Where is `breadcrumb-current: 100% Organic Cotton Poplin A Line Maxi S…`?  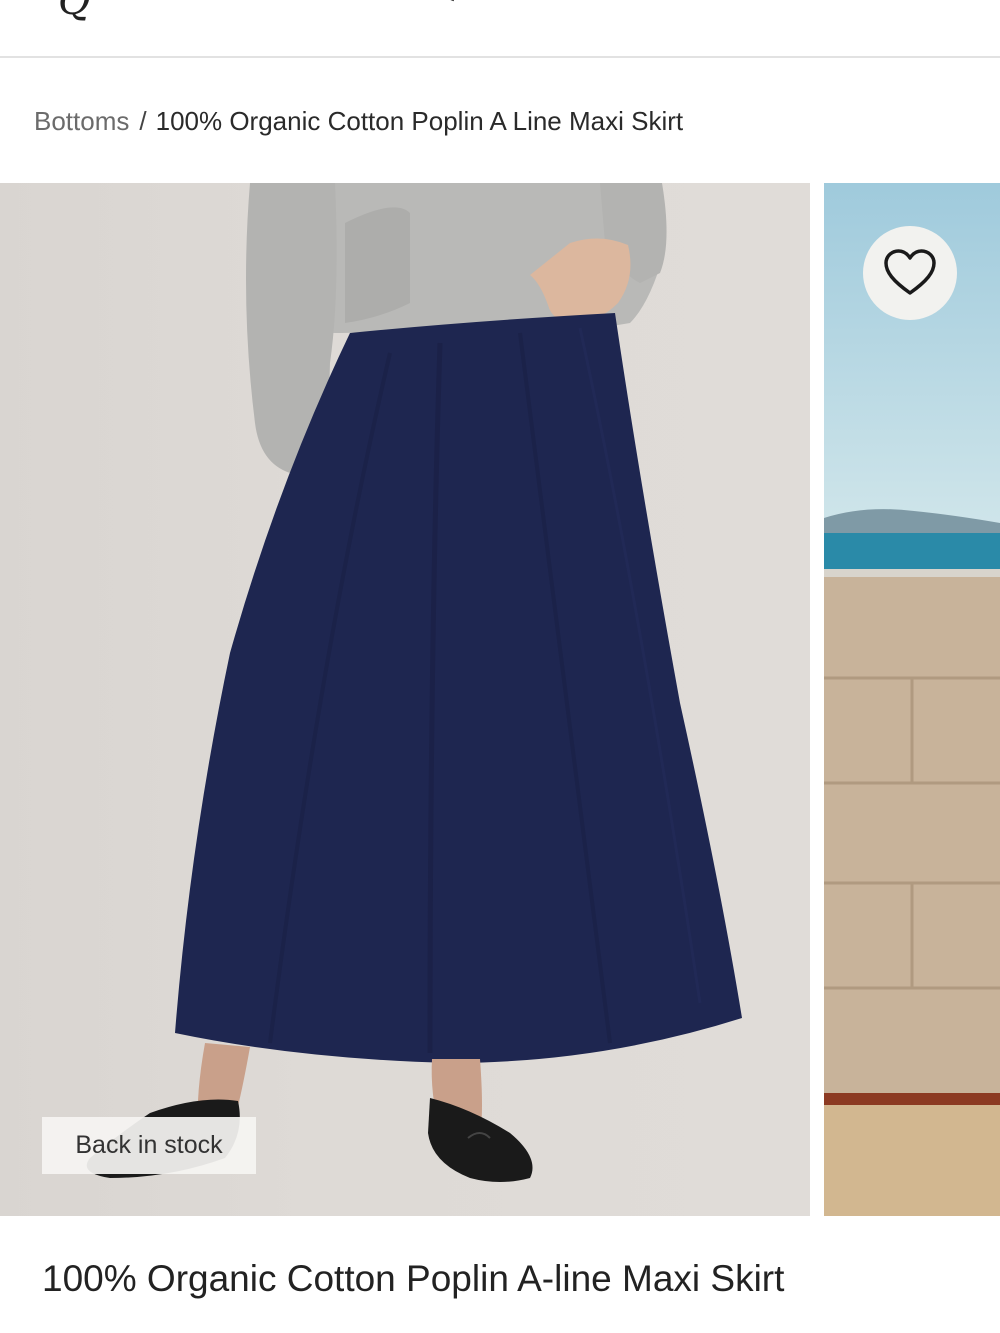 breadcrumb-current: 100% Organic Cotton Poplin A Line Maxi S… is located at coordinates (419, 121).